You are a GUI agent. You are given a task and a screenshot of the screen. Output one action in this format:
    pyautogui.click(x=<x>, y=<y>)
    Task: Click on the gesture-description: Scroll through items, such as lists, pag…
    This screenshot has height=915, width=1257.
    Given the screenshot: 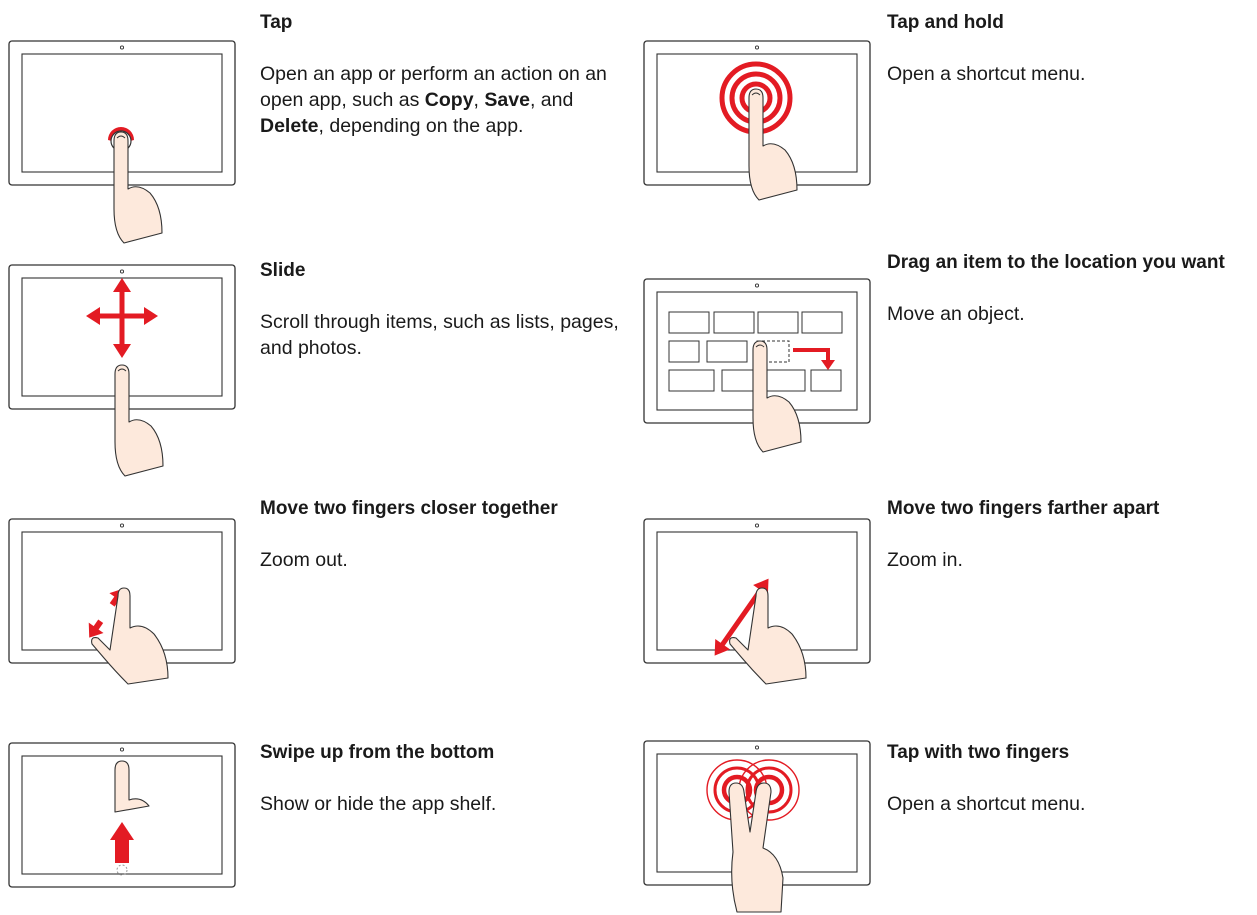 What is the action you would take?
    pyautogui.click(x=439, y=335)
    